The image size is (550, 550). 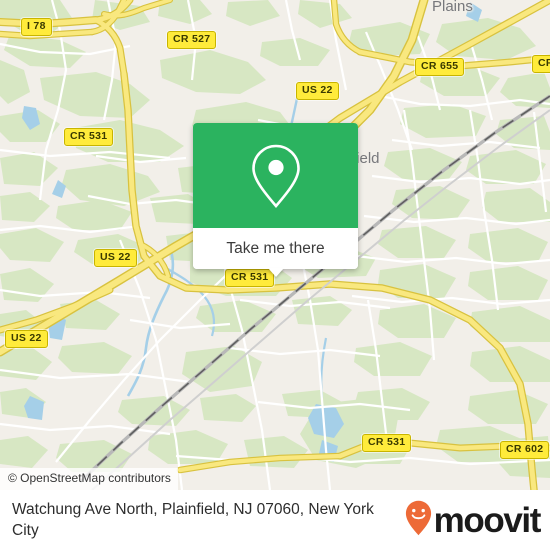 I want to click on road-shield-cr-527: CR 527, so click(x=192, y=40).